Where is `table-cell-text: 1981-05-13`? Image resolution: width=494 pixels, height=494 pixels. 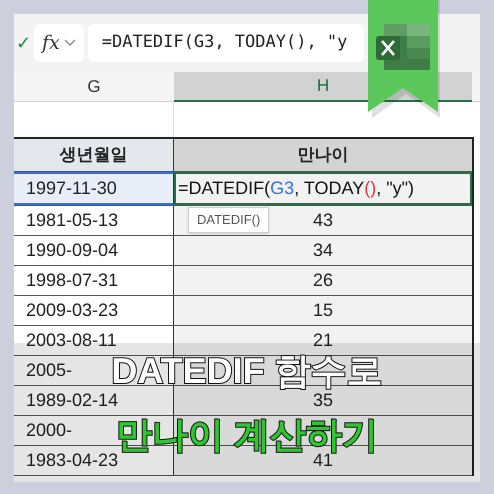
table-cell-text: 1981-05-13 is located at coordinates (72, 220).